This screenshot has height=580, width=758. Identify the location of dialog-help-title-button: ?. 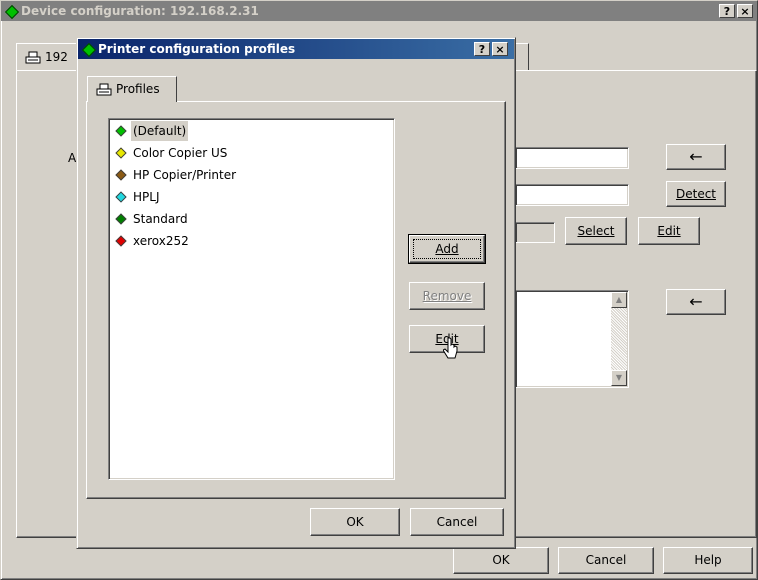
(482, 49).